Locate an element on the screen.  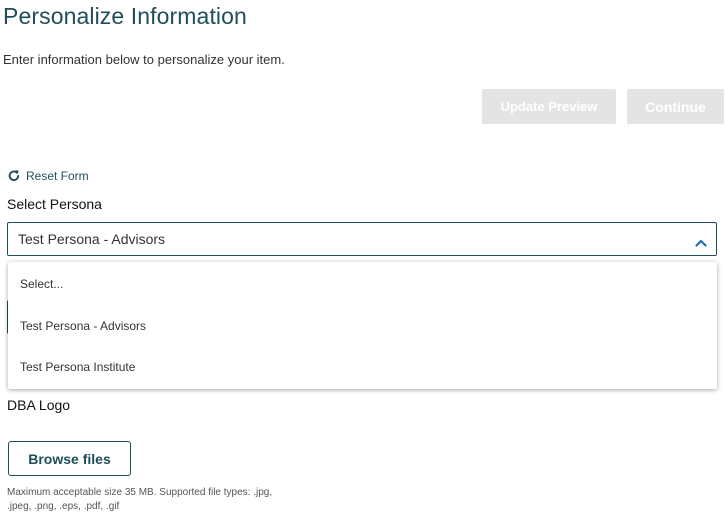
update-preview-button: Update Preview is located at coordinates (549, 106).